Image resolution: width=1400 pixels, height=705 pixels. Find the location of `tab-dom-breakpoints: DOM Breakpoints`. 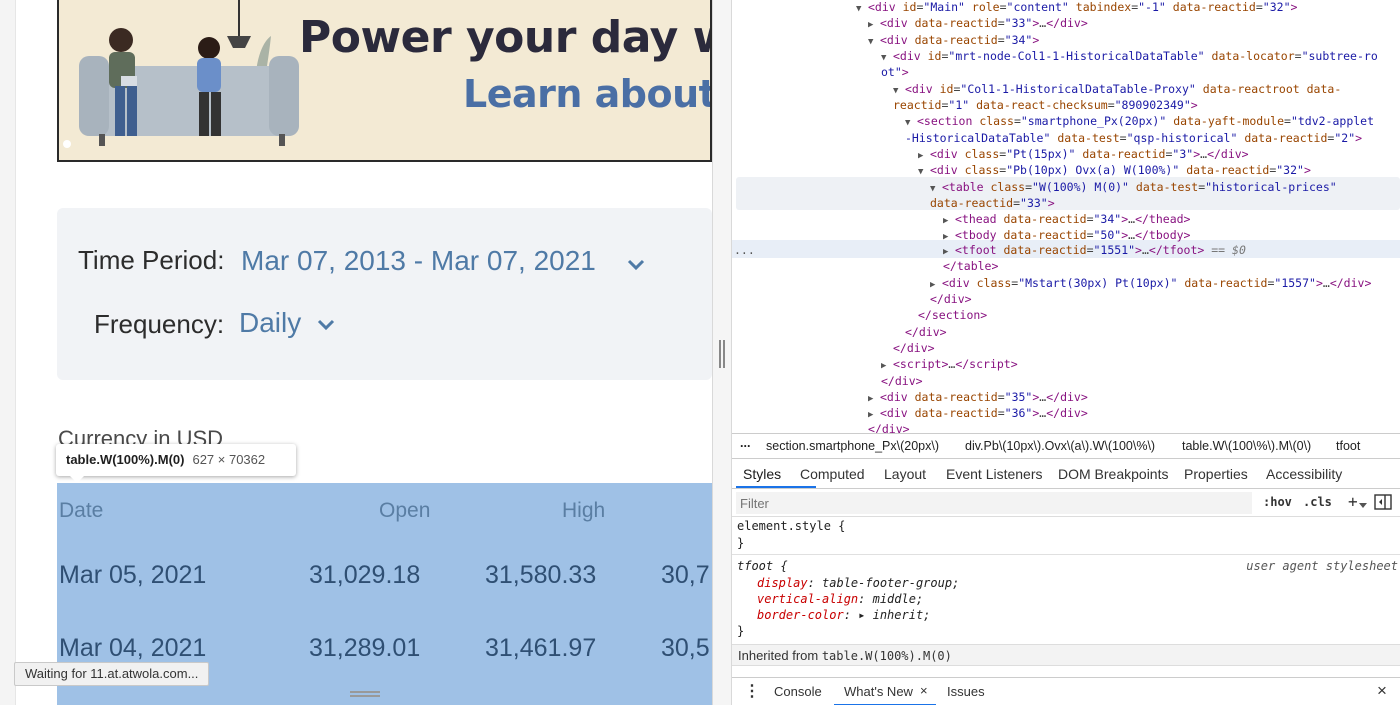

tab-dom-breakpoints: DOM Breakpoints is located at coordinates (1113, 474).